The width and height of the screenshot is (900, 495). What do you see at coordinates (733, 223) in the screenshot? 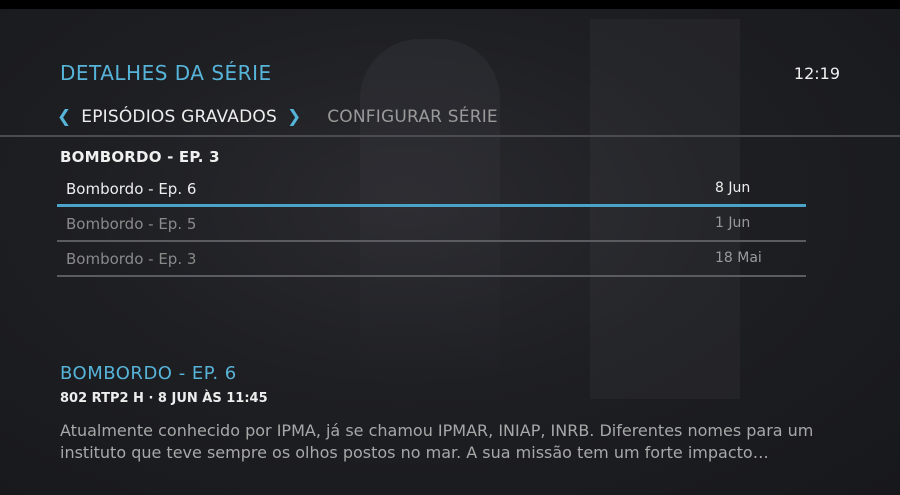
I see `episode-date: 1 Jun` at bounding box center [733, 223].